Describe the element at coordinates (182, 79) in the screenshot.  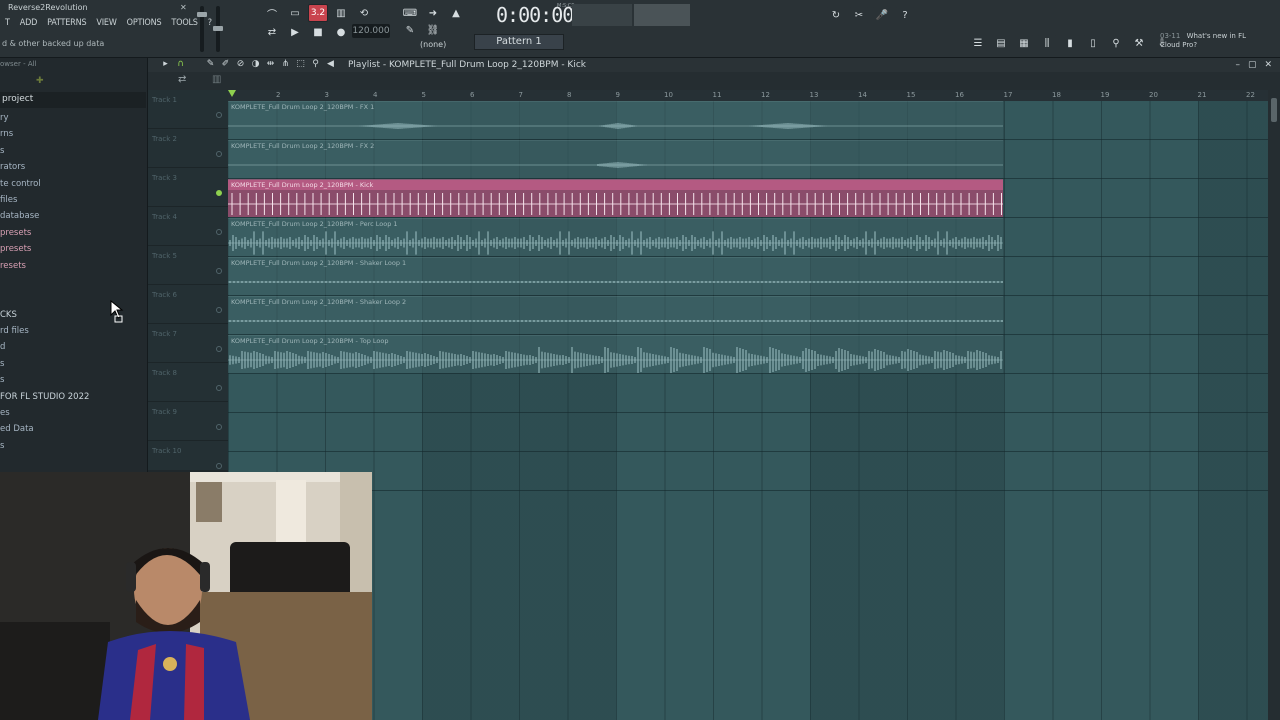
I see `pattern-picker-arrow-icon: ⇄` at that location.